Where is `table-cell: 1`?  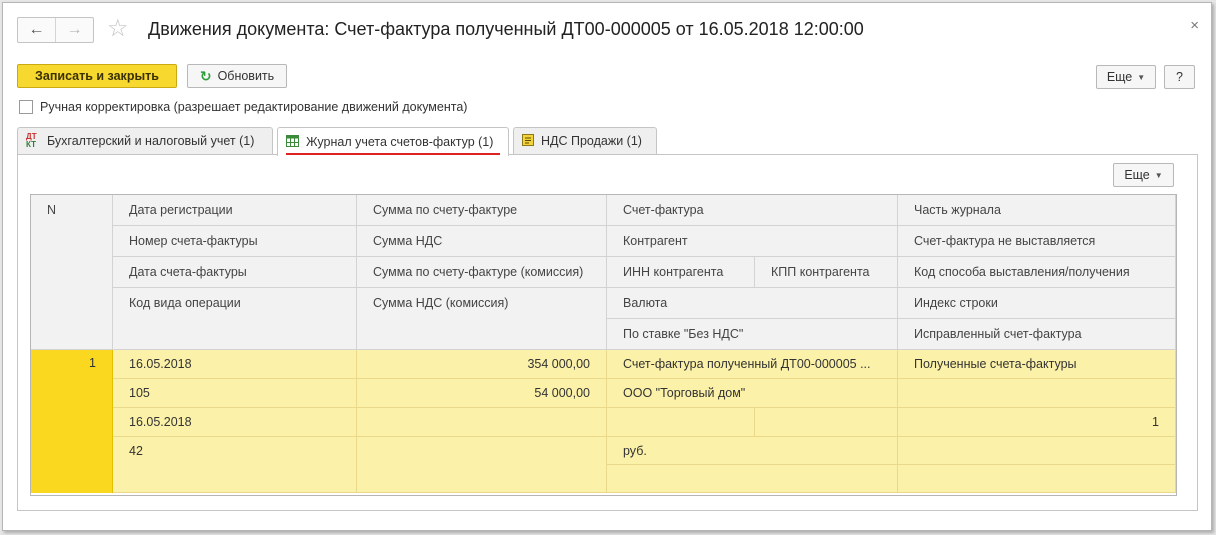 table-cell: 1 is located at coordinates (1037, 422).